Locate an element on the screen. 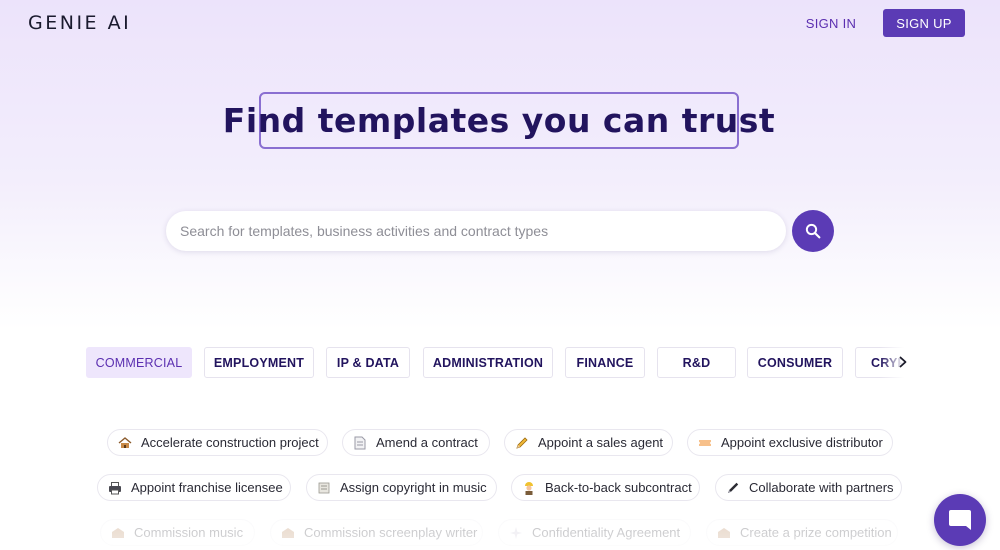 The image size is (1000, 550). pencil-icon is located at coordinates (522, 443).